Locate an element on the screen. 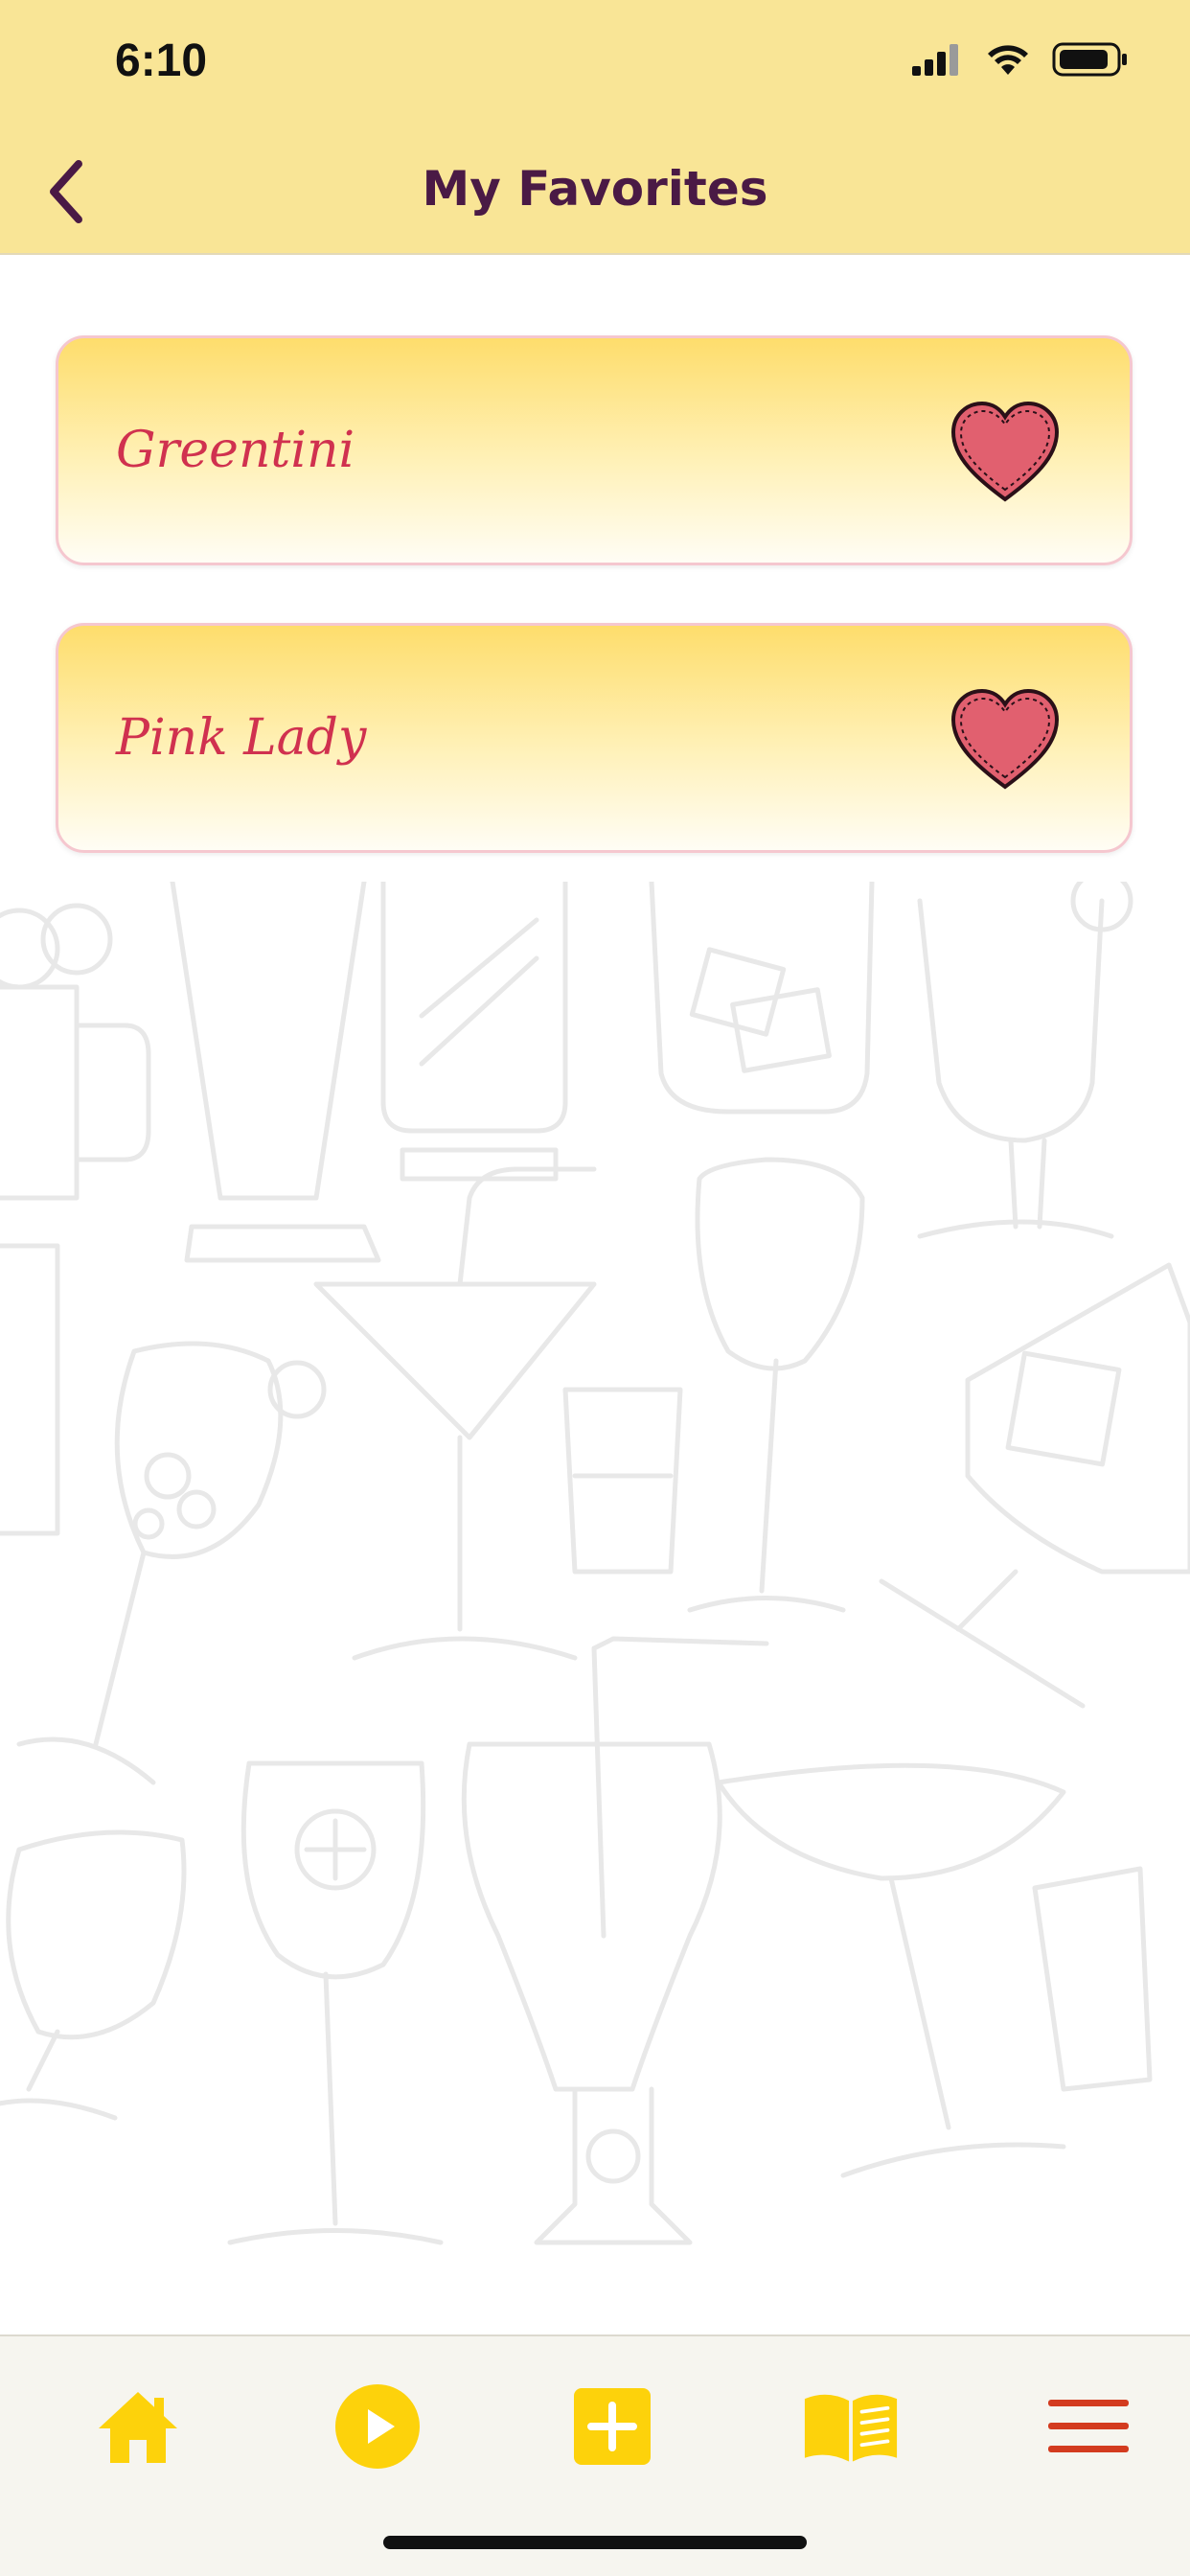  favorite-card-pink-lady: Pink Lady is located at coordinates (594, 738).